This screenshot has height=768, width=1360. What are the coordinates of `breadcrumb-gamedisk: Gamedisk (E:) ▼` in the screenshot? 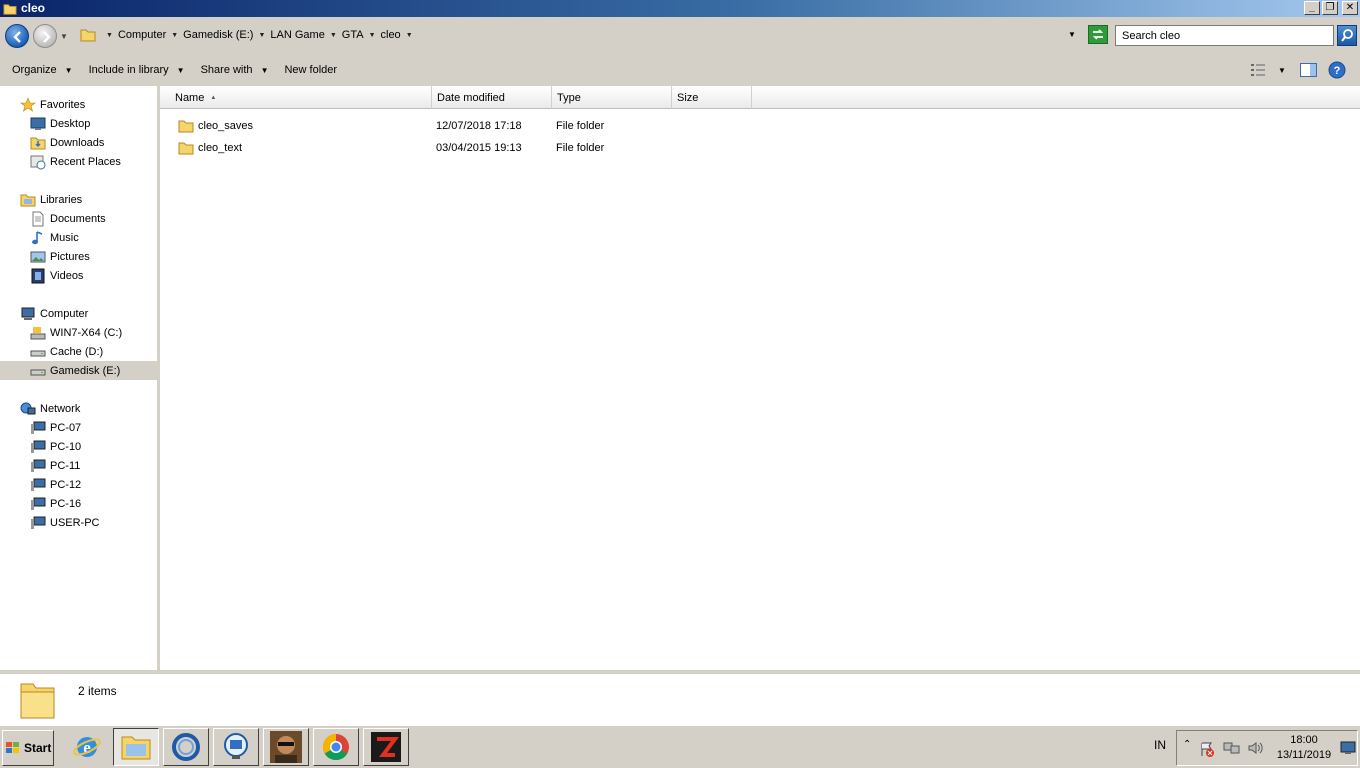 It's located at (221, 35).